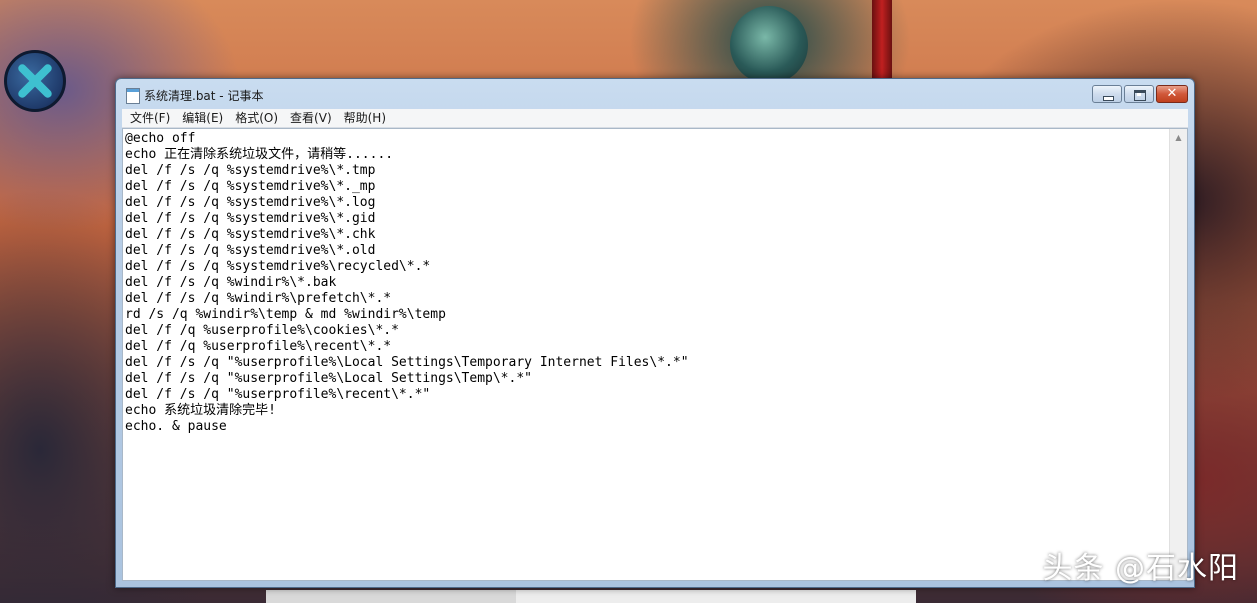 This screenshot has width=1257, height=603. Describe the element at coordinates (655, 118) in the screenshot. I see `menu-bar: 文件(F) 编辑(E) 格式(O) 查看(V) 帮助(H)` at that location.